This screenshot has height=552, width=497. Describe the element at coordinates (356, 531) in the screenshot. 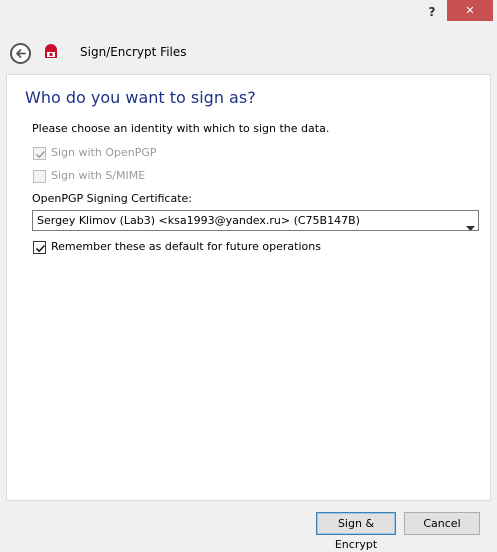

I see `sign-encrypt-button: Sign & Encrypt` at that location.